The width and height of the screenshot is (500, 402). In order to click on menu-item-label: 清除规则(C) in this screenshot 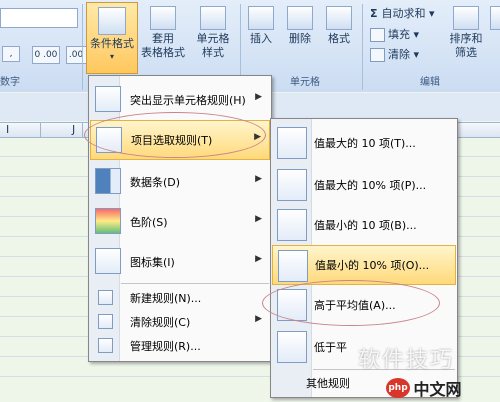, I will do `click(160, 322)`.